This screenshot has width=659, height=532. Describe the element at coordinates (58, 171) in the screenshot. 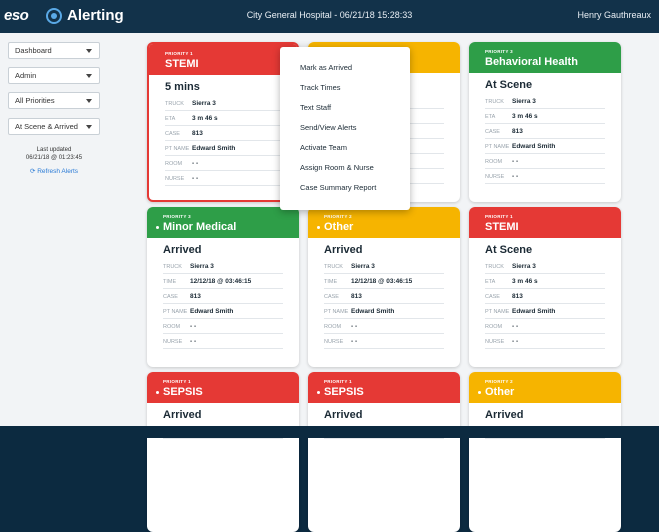

I see `refresh-alerts-label: Refresh Alerts` at that location.